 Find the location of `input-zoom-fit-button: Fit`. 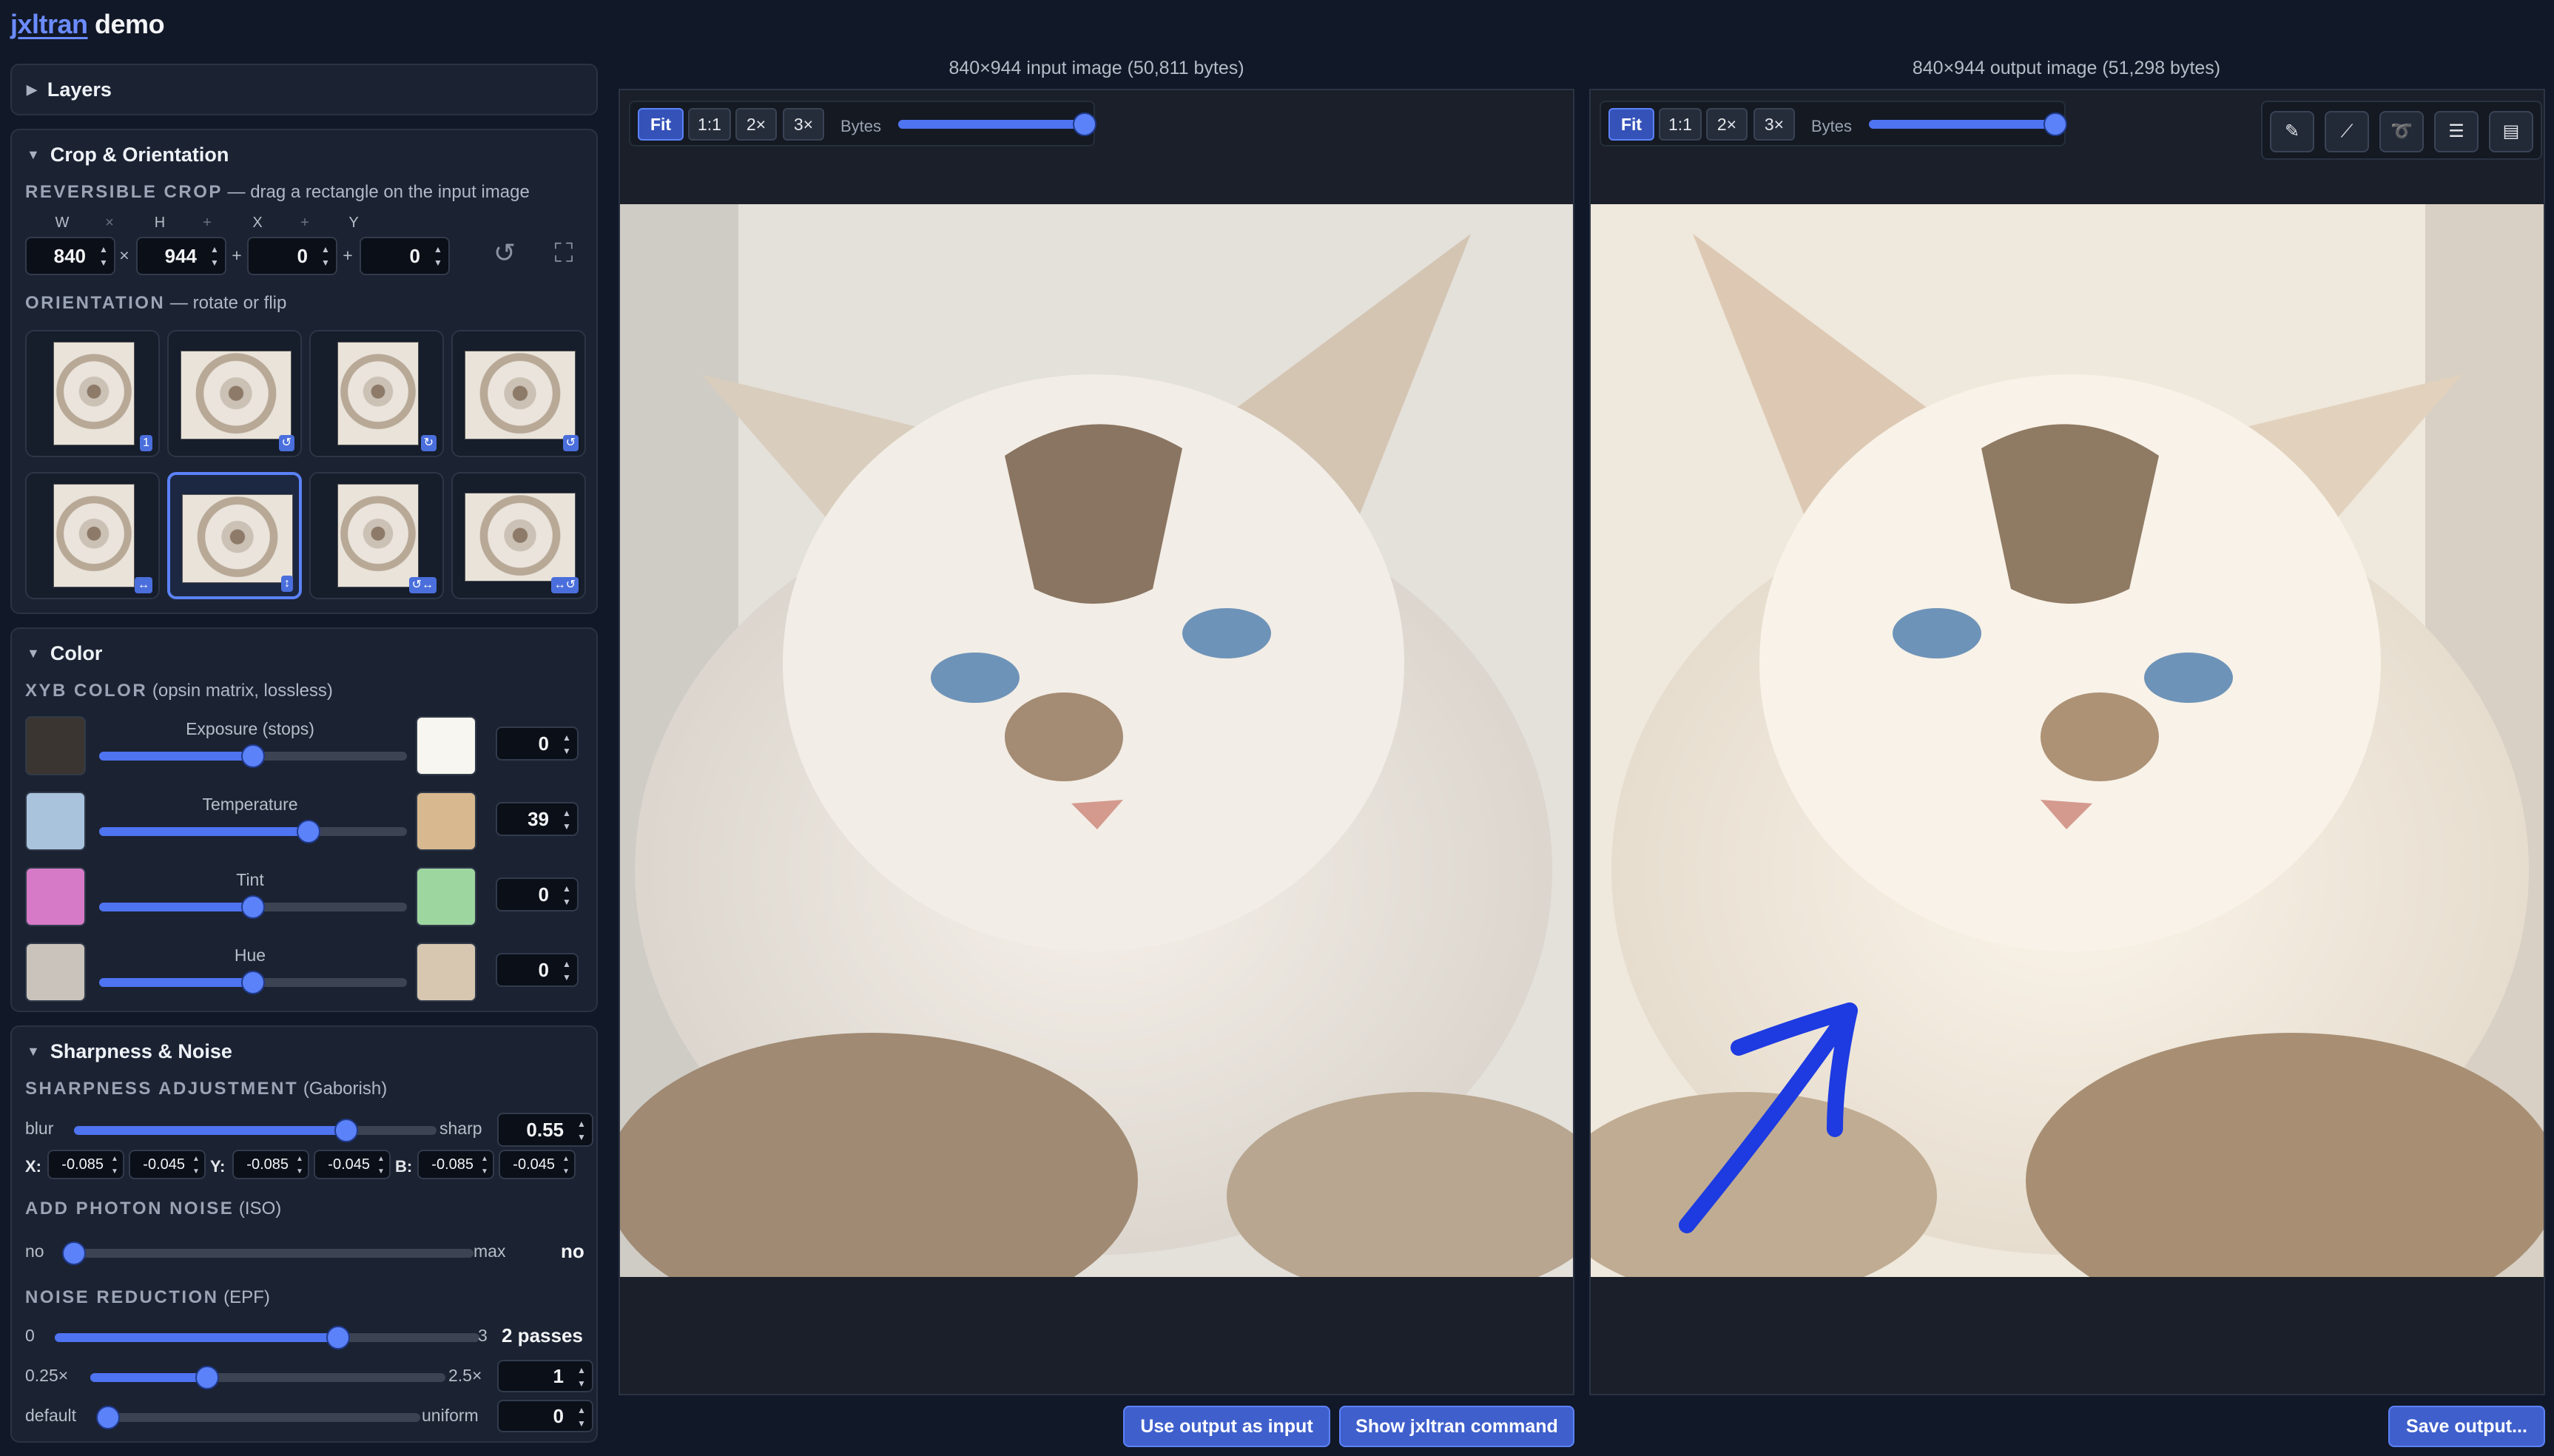

input-zoom-fit-button: Fit is located at coordinates (661, 125).